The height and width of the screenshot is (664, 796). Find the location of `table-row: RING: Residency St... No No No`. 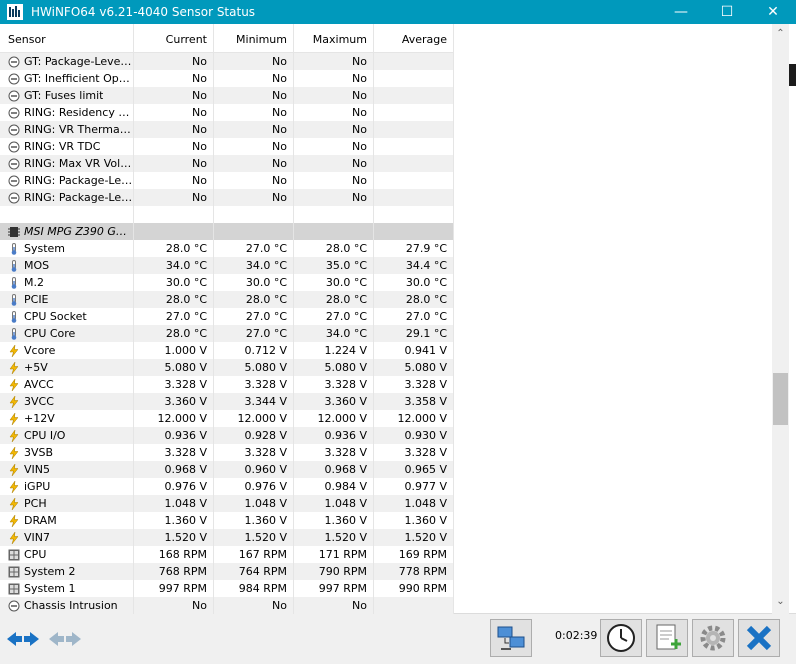

table-row: RING: Residency St... No No No is located at coordinates (227, 112).